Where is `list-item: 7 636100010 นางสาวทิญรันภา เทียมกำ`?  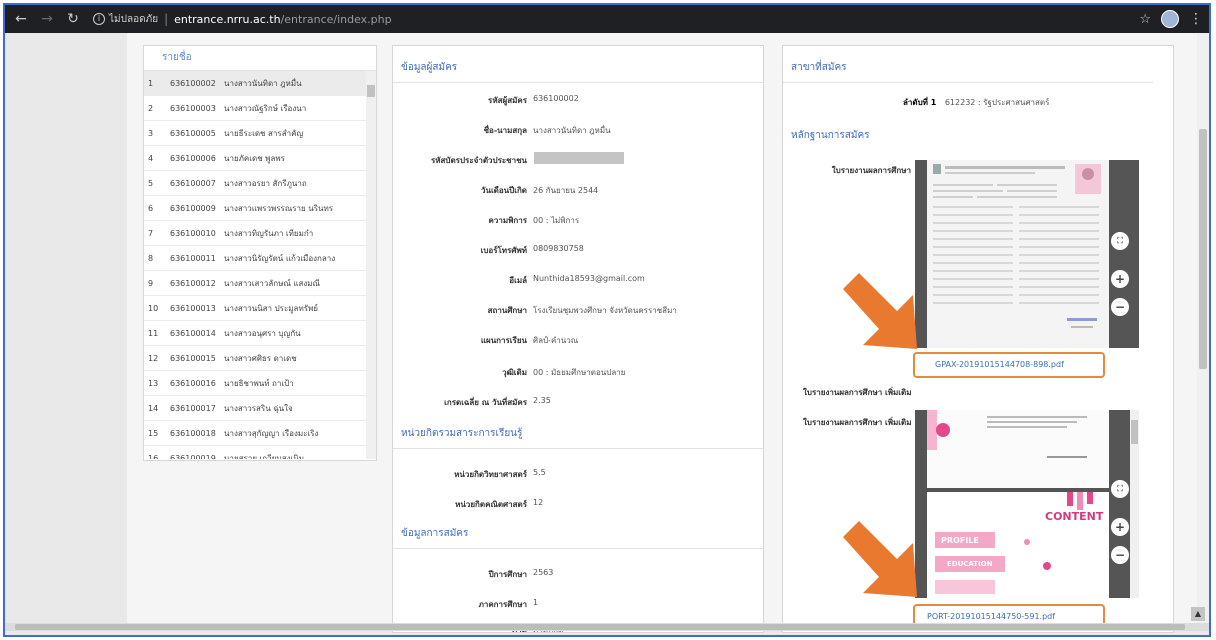
list-item: 7 636100010 นางสาวทิญรันภา เทียมกำ is located at coordinates (260, 233).